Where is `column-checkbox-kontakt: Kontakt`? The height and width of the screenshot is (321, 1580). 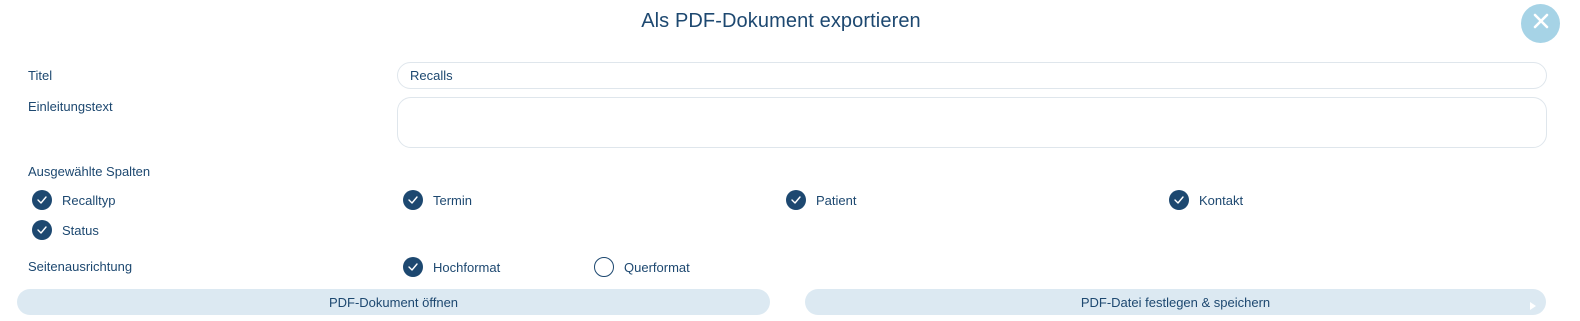 column-checkbox-kontakt: Kontakt is located at coordinates (1206, 200).